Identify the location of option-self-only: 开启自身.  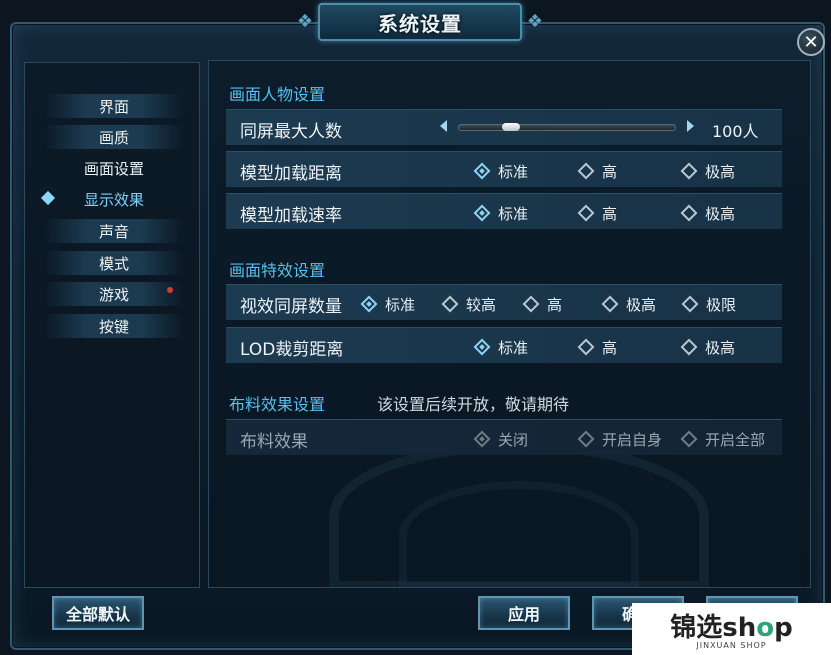
(620, 439).